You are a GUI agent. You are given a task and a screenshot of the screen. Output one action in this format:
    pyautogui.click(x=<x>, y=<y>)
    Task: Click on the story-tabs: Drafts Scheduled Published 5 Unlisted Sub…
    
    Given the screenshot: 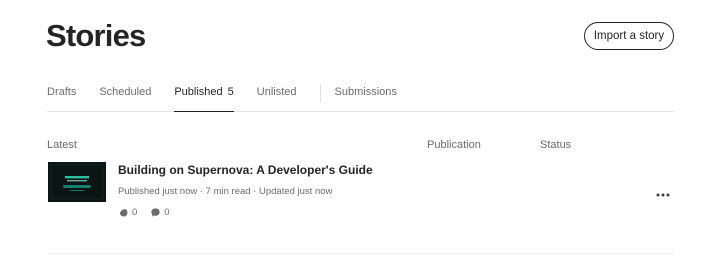 What is the action you would take?
    pyautogui.click(x=360, y=98)
    